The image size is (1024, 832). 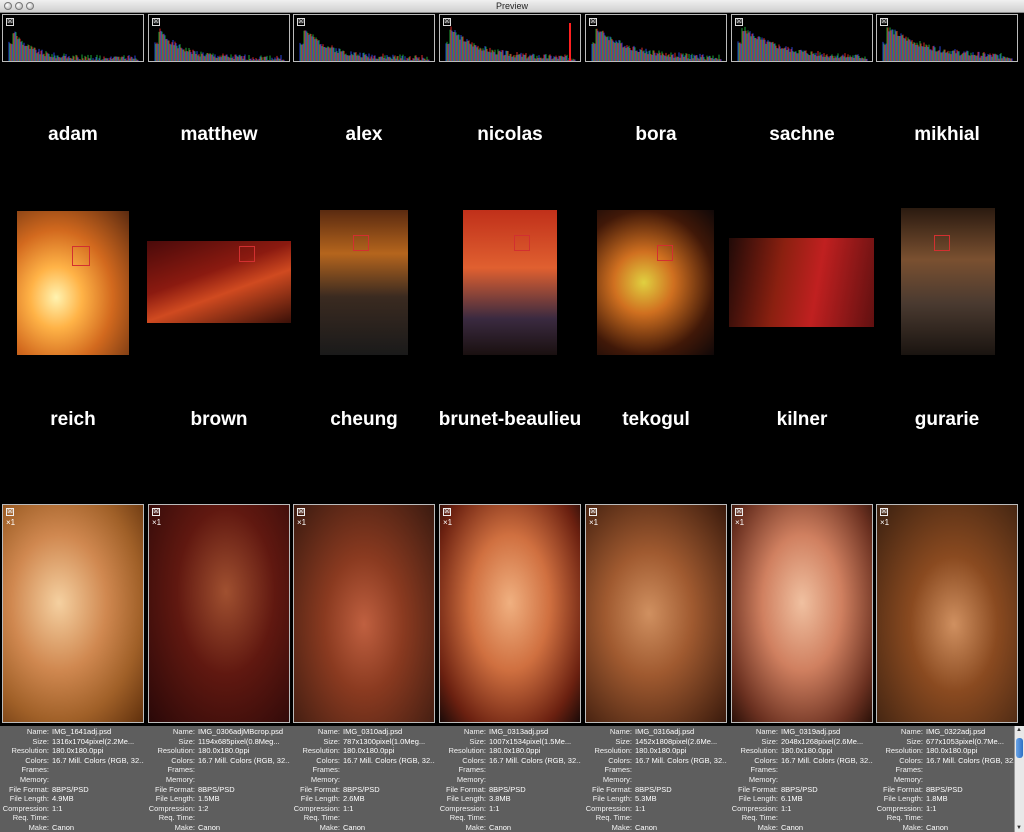 What do you see at coordinates (19, 6) in the screenshot?
I see `minimize-window-button` at bounding box center [19, 6].